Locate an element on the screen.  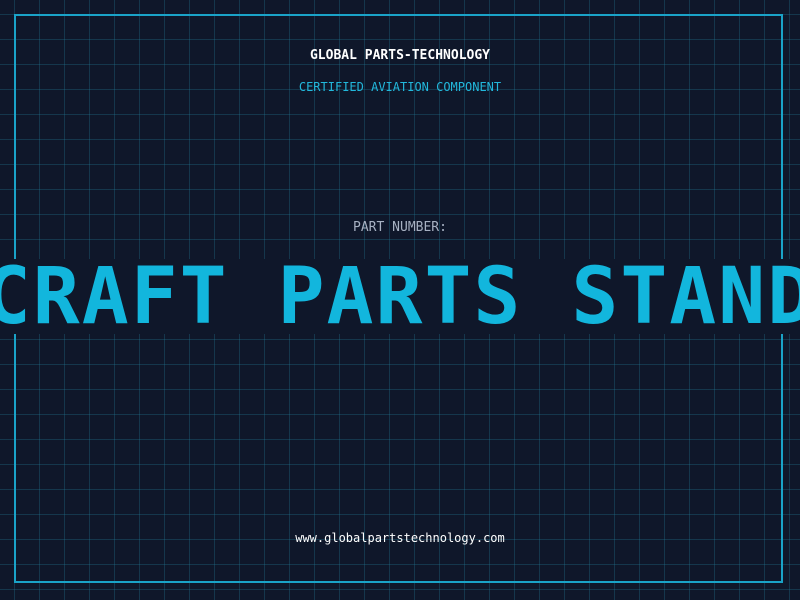
company-name: GLOBAL PARTS-TECHNOLOGY is located at coordinates (399, 55).